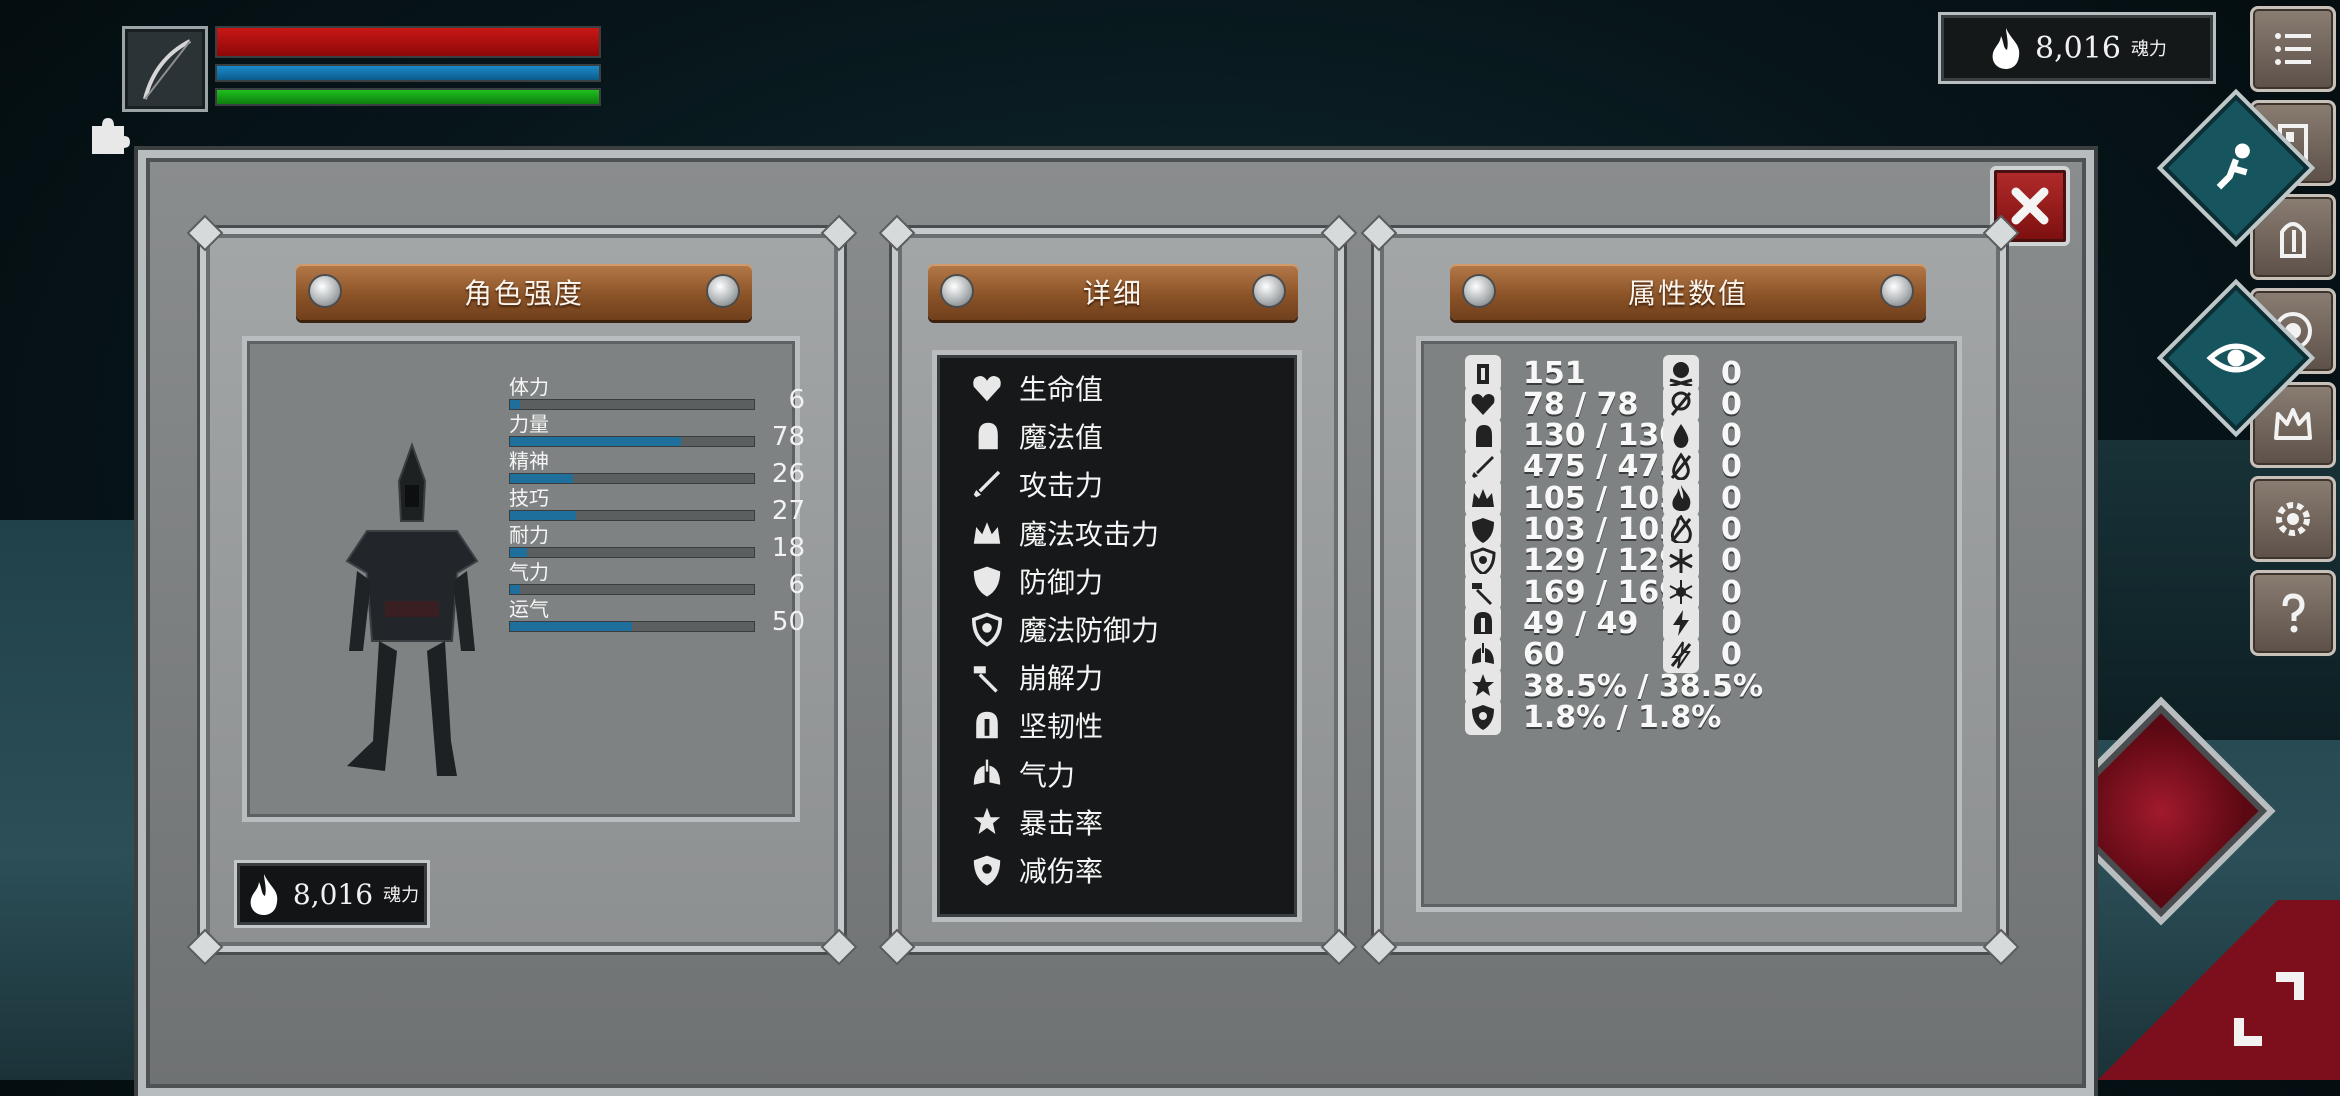 The image size is (2340, 1096). I want to click on attributes-title: 属性数值, so click(1687, 293).